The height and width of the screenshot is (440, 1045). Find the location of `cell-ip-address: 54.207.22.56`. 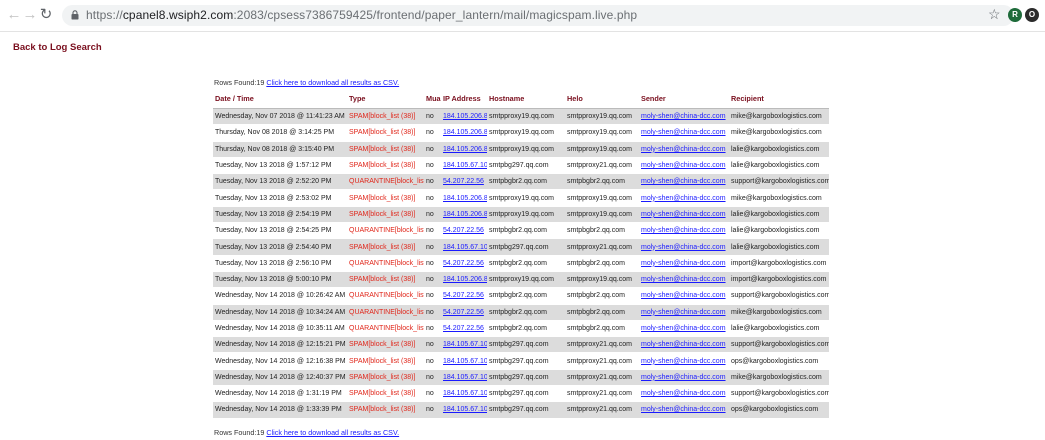

cell-ip-address: 54.207.22.56 is located at coordinates (464, 312).